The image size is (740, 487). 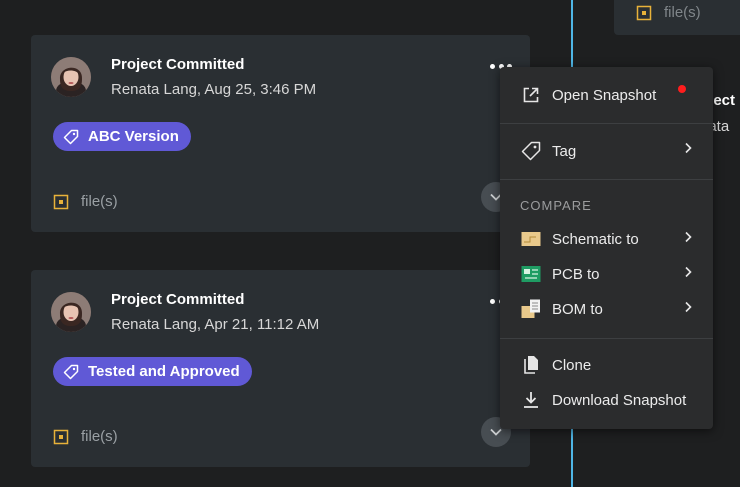 What do you see at coordinates (531, 95) in the screenshot?
I see `open-external-icon` at bounding box center [531, 95].